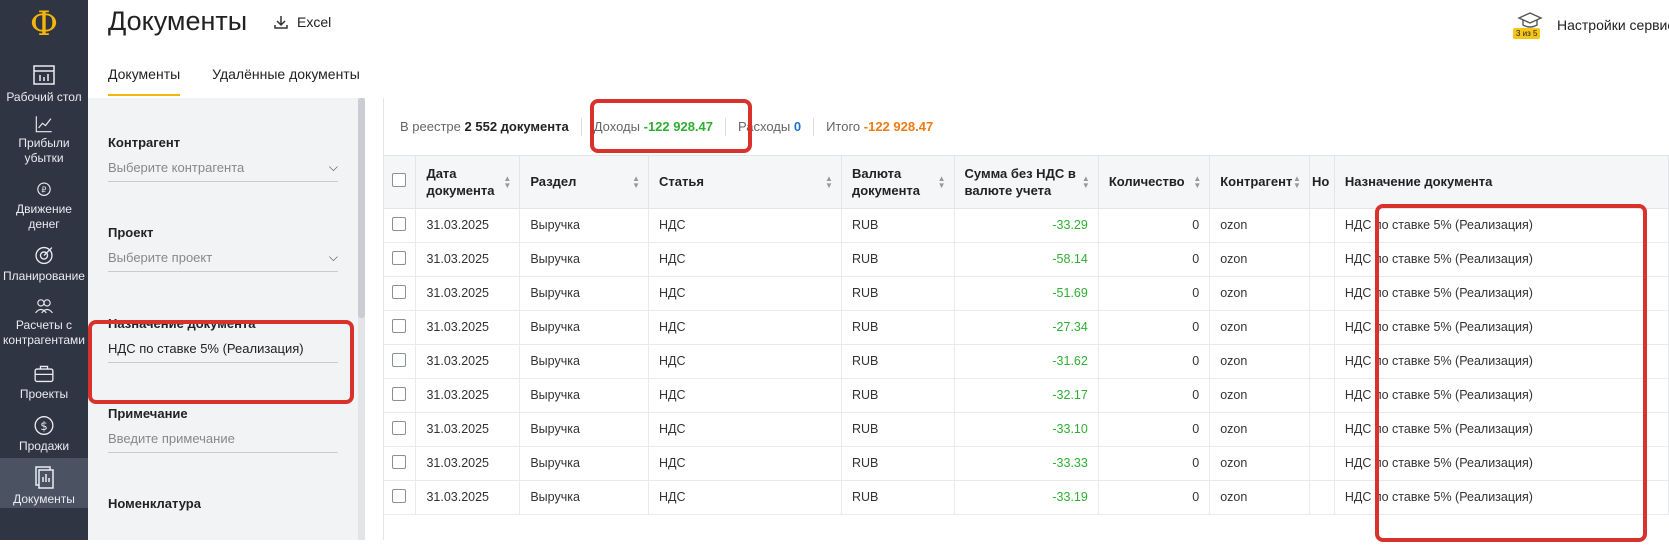 This screenshot has height=547, width=1669. I want to click on tab-deleted-documents: Удалённые документы, so click(286, 81).